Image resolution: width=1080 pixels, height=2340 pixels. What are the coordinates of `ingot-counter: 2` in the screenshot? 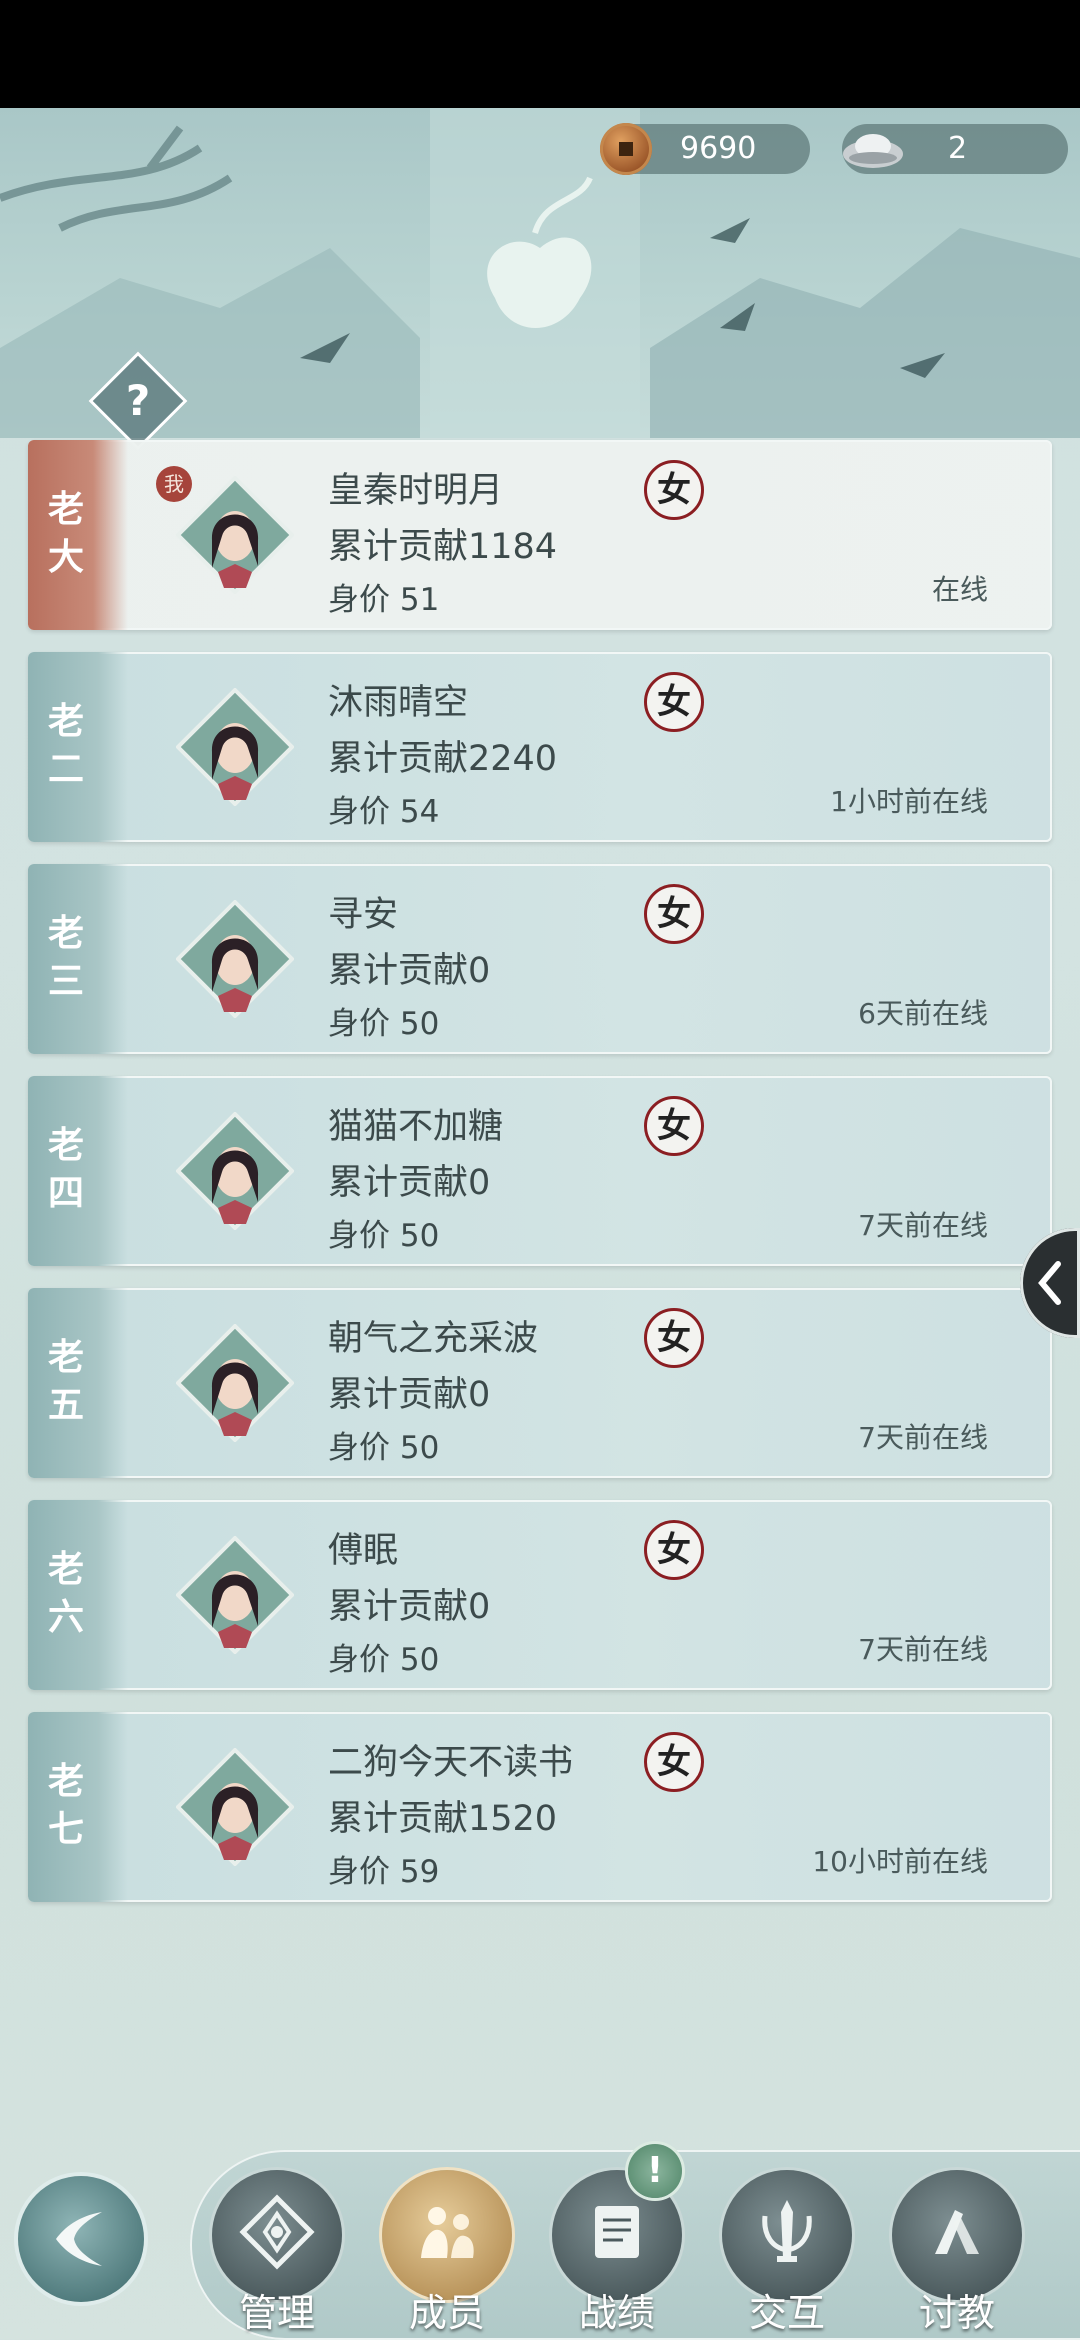 It's located at (955, 149).